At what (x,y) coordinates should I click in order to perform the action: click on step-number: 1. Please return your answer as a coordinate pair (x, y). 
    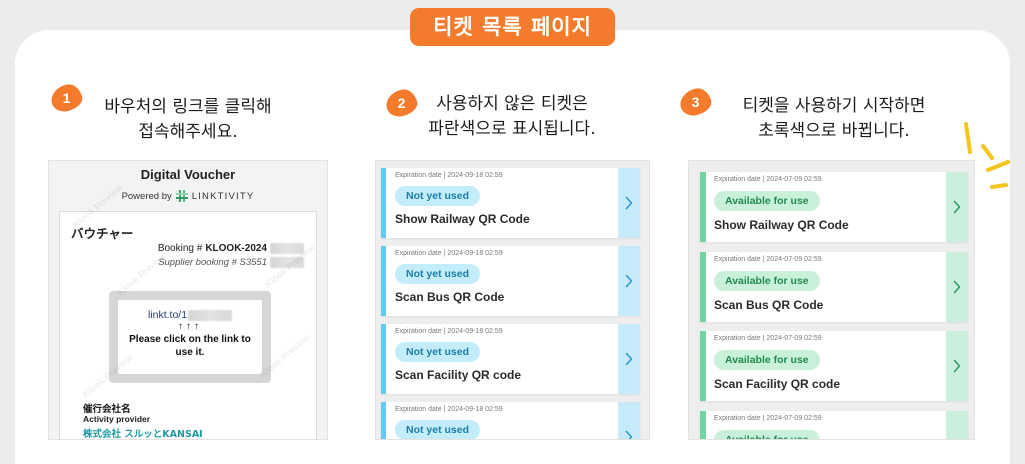
    Looking at the image, I should click on (66, 98).